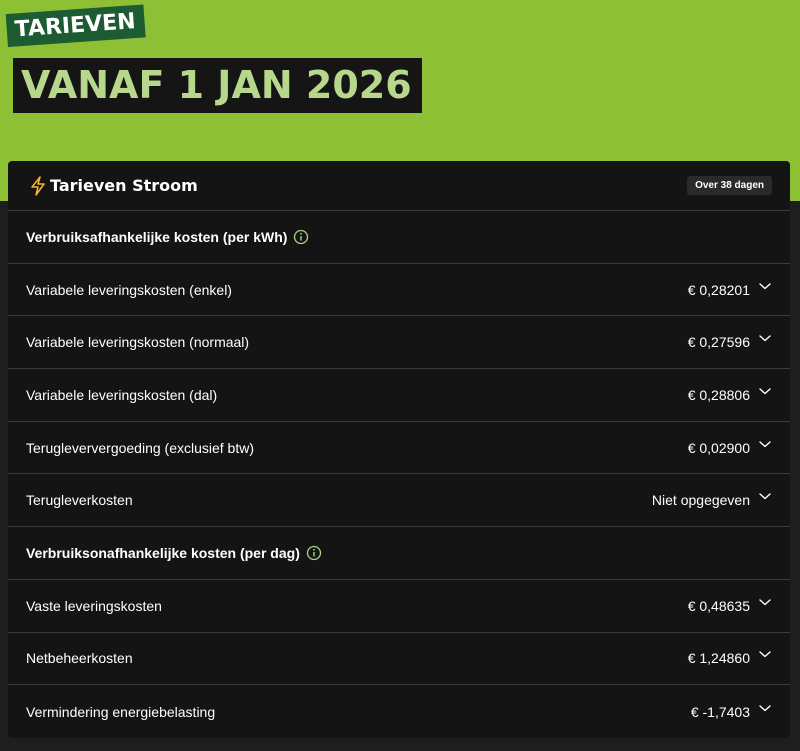 This screenshot has height=751, width=800. I want to click on section-label: Verbruiksafhankelijke kosten (per kWh), so click(399, 237).